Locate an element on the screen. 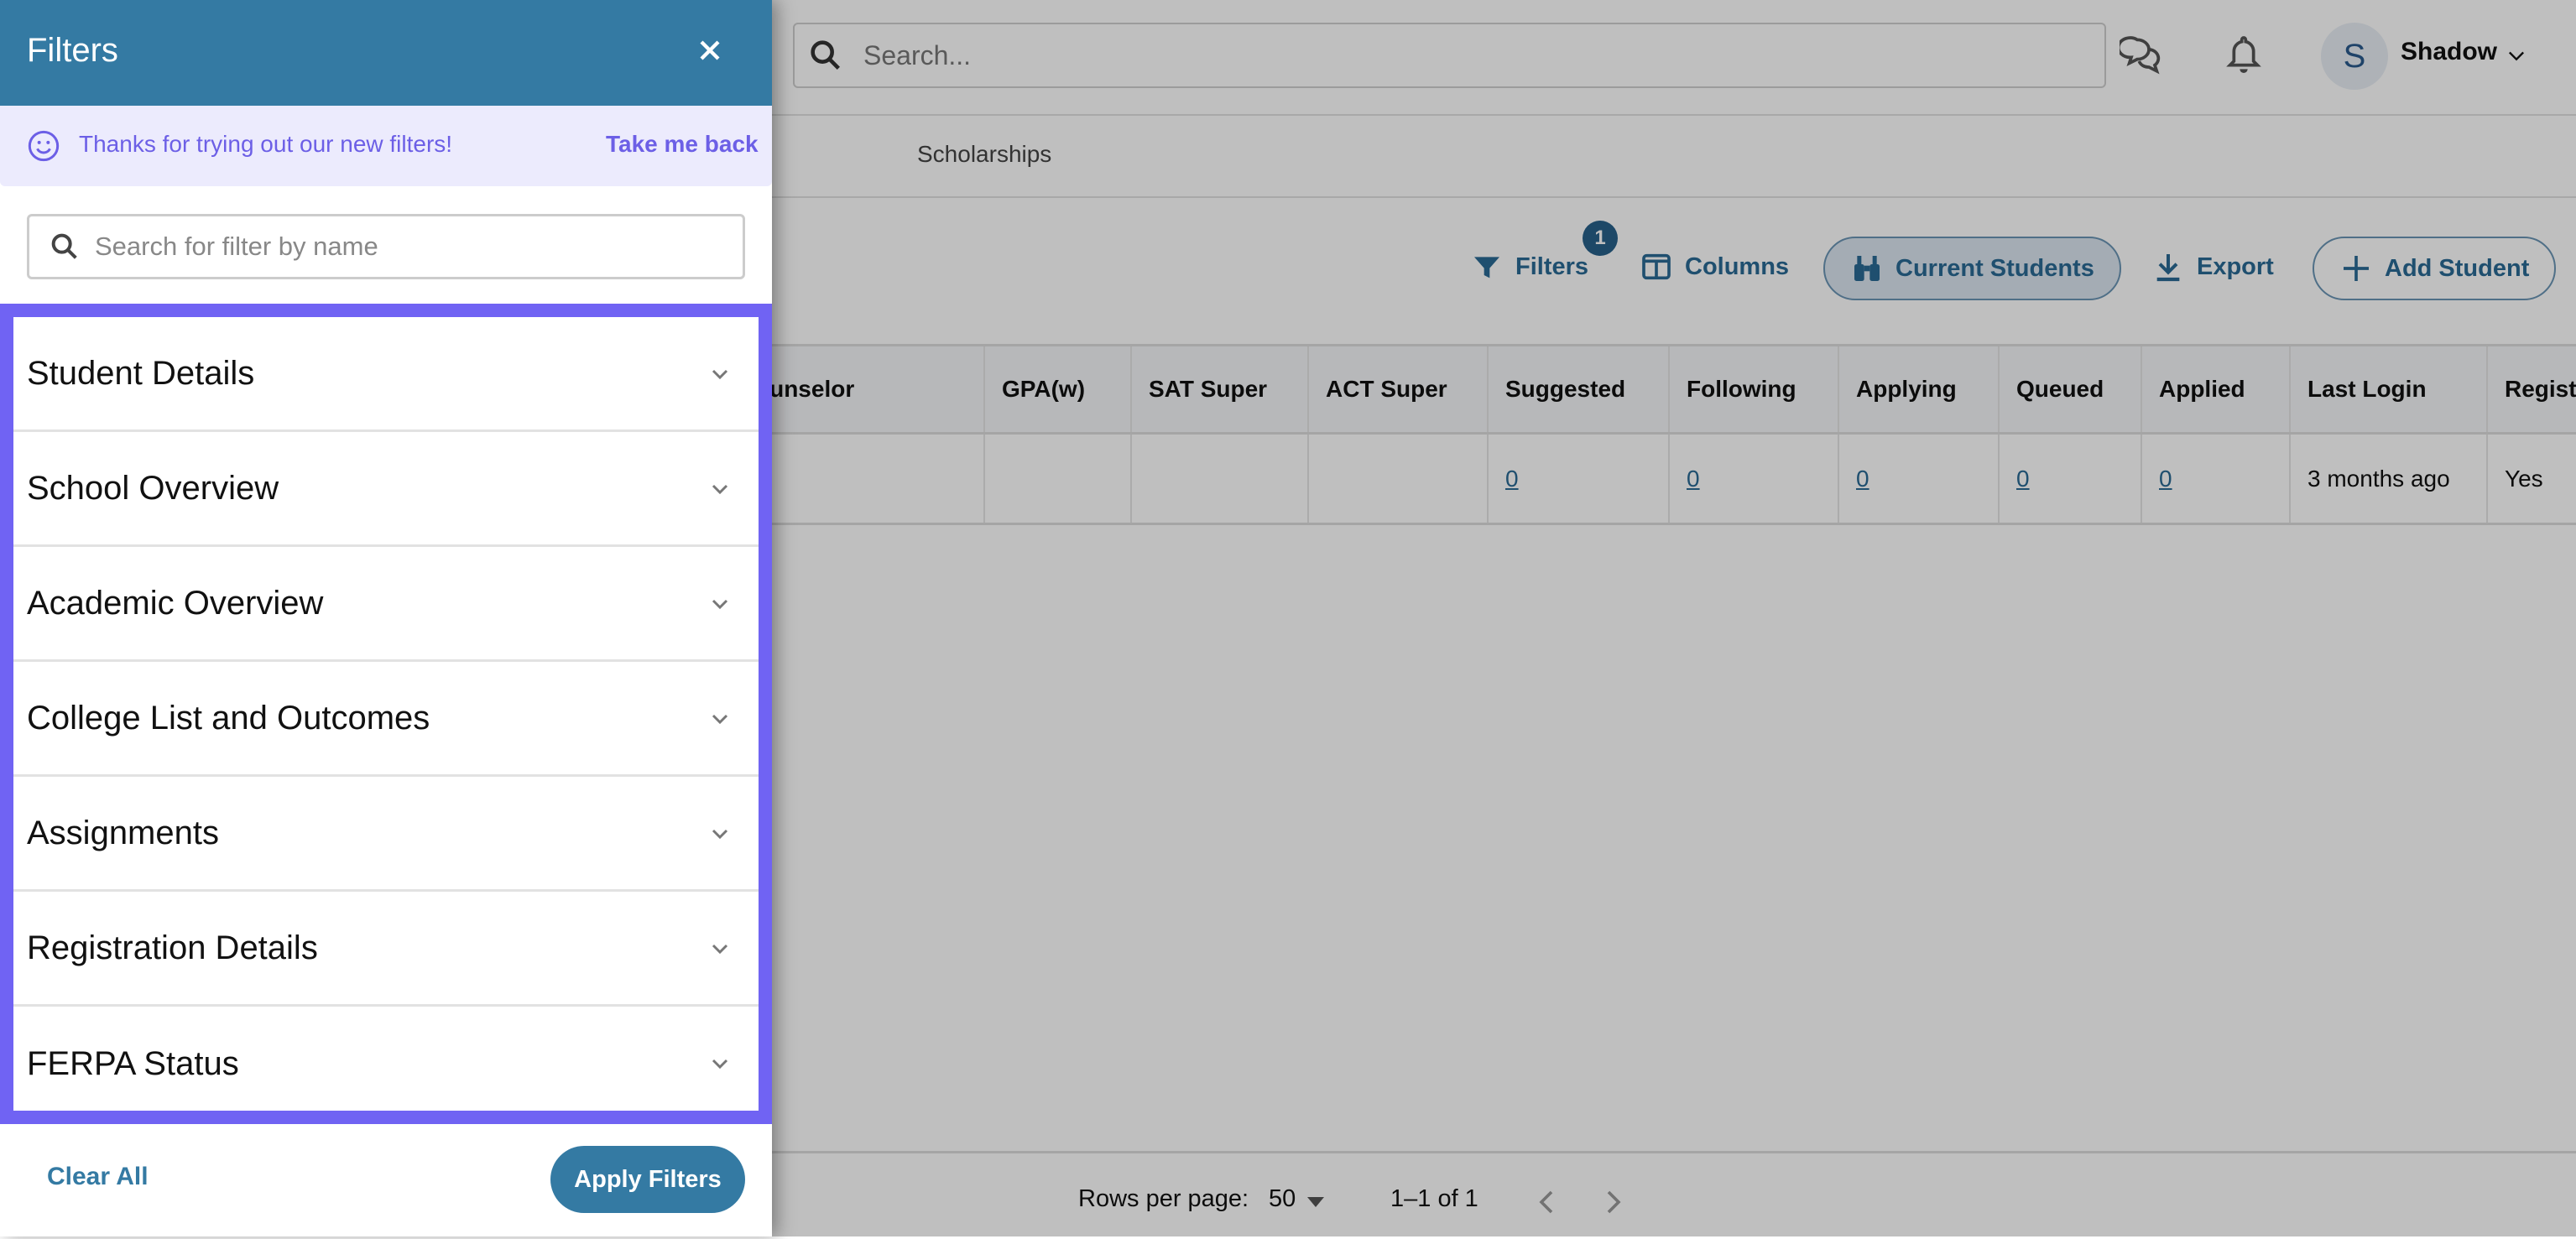  search-icon is located at coordinates (64, 246).